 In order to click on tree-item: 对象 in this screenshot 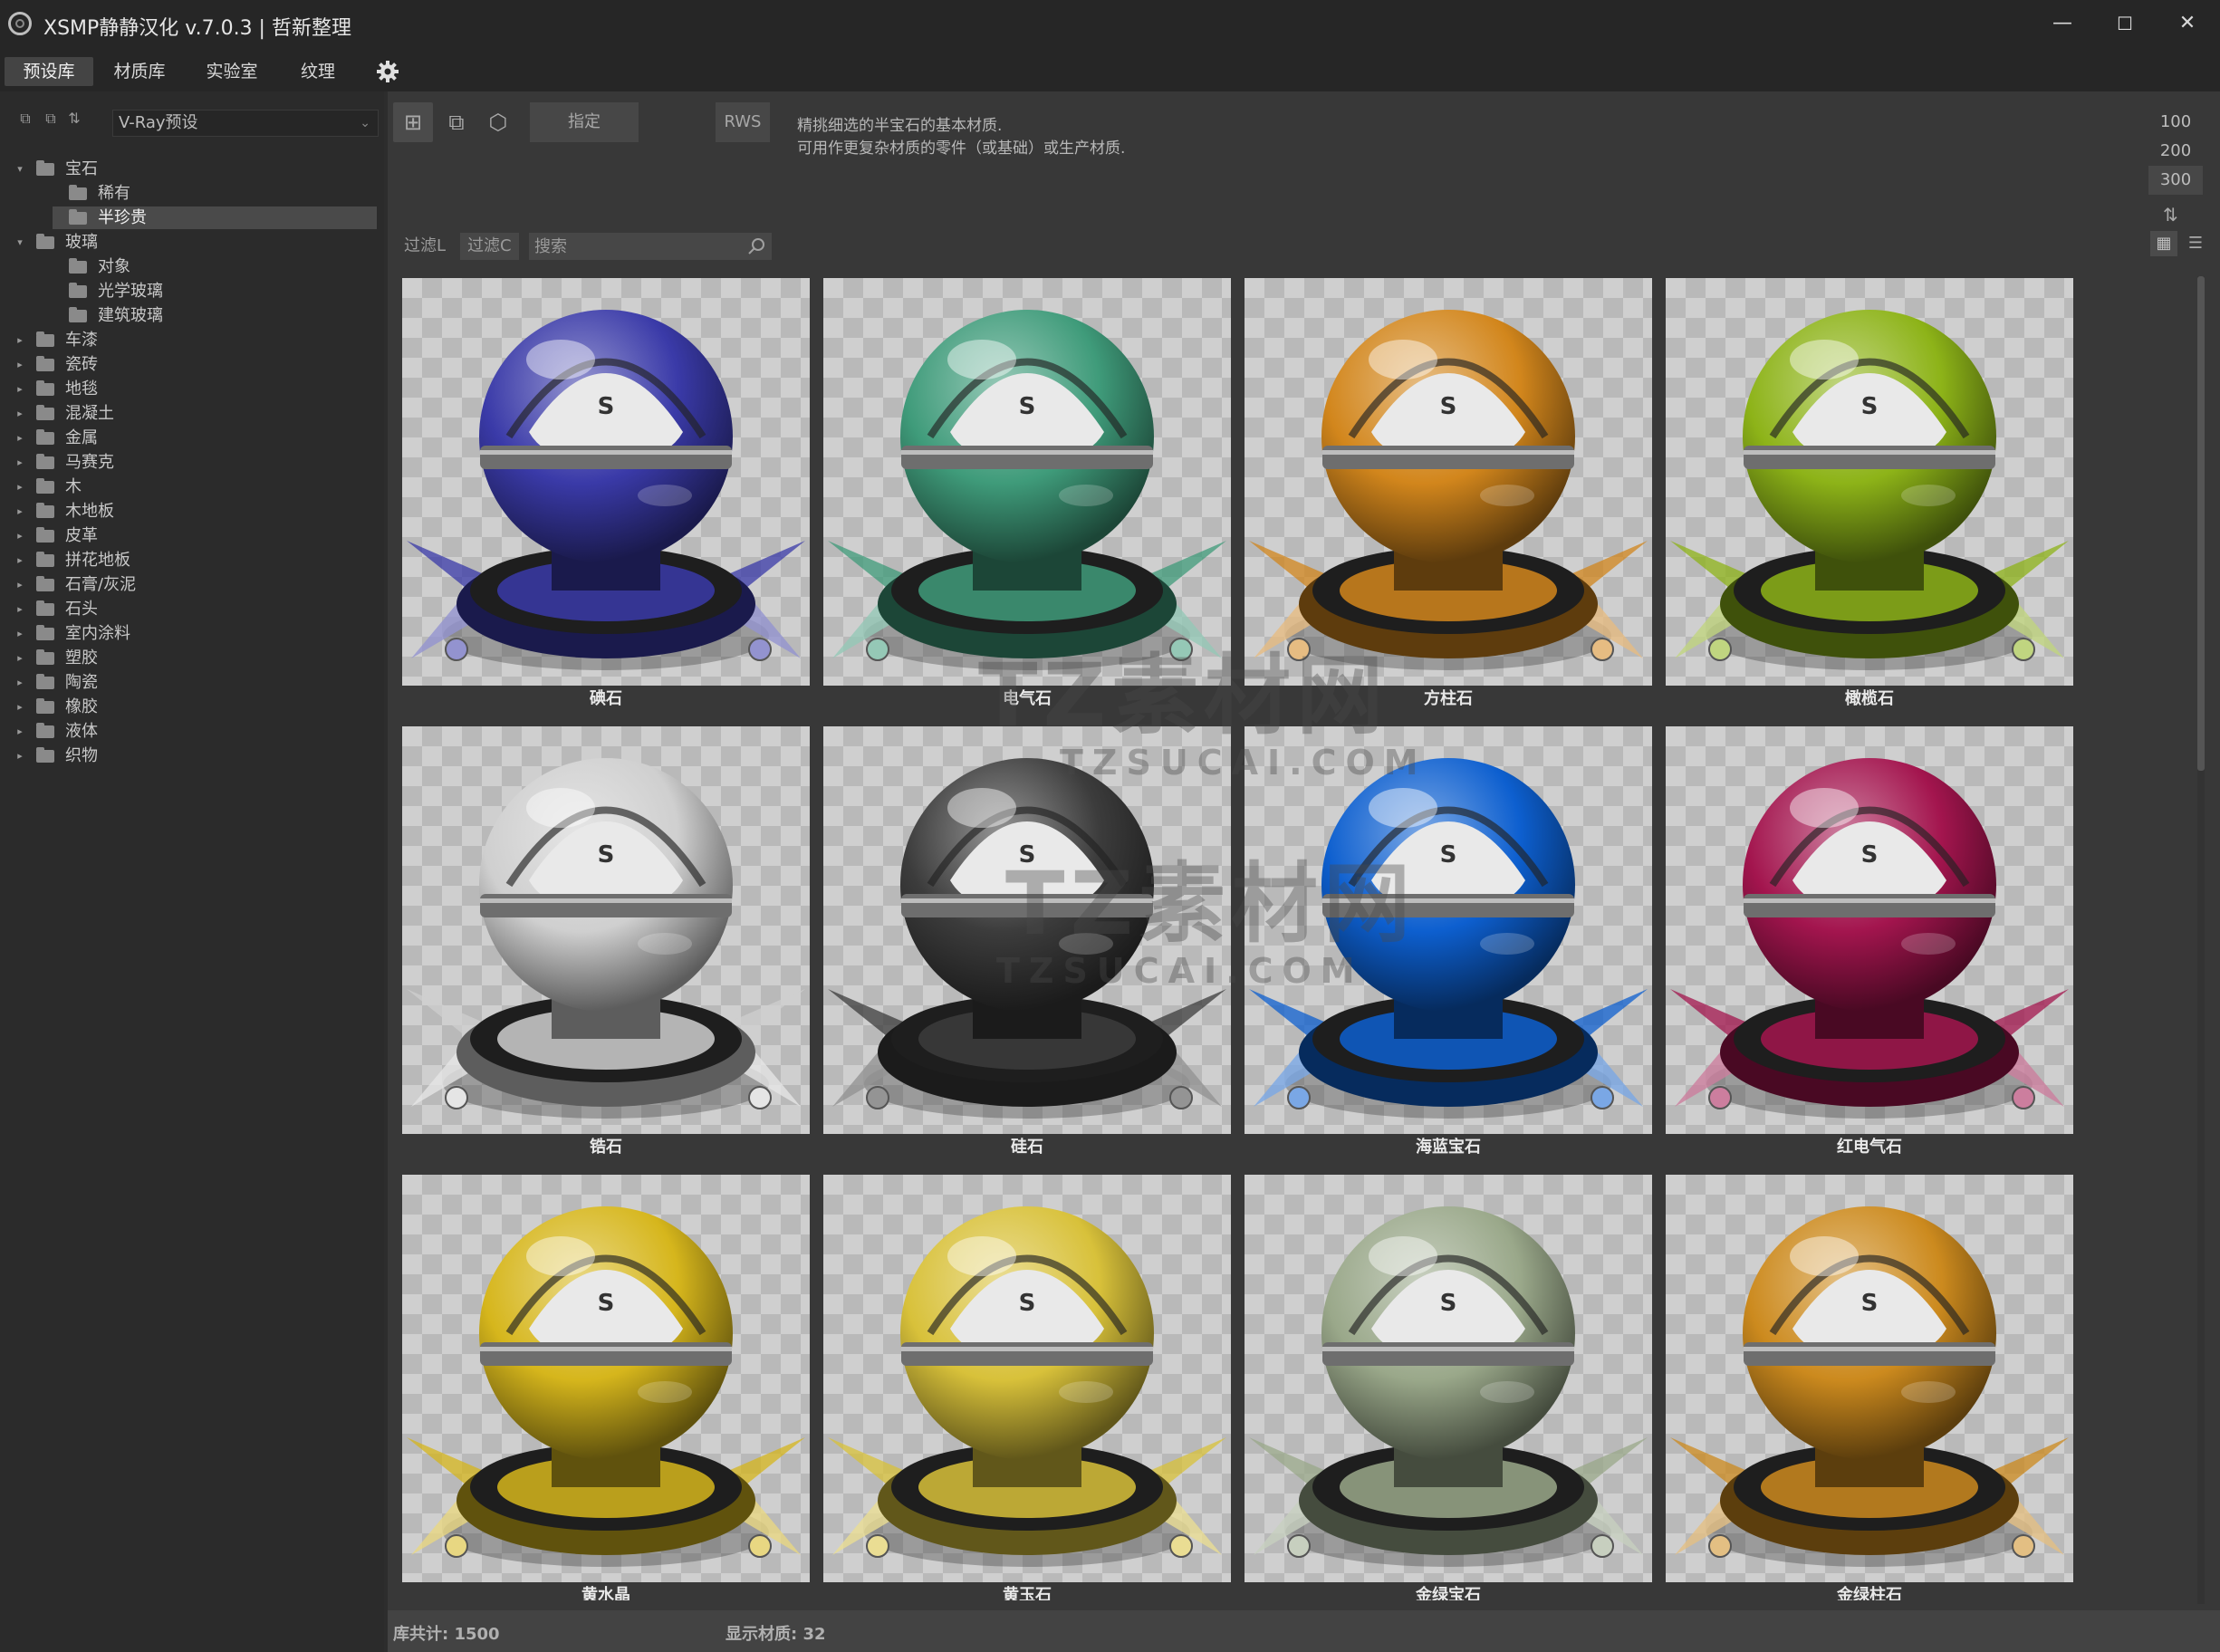, I will do `click(192, 267)`.